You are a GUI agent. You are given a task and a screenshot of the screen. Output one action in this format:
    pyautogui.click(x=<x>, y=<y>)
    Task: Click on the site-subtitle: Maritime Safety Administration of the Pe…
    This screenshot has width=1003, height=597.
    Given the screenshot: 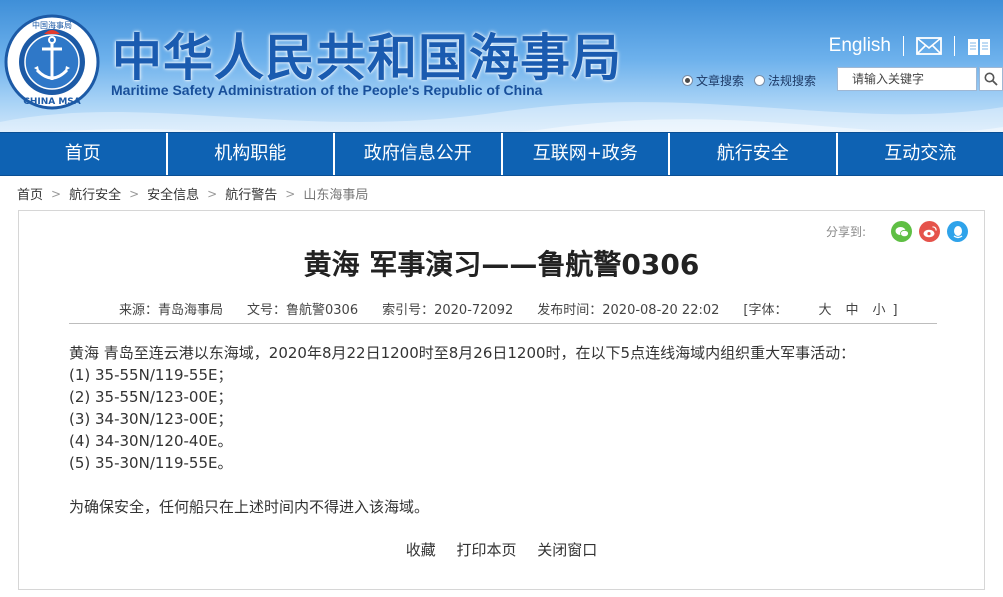 What is the action you would take?
    pyautogui.click(x=327, y=90)
    